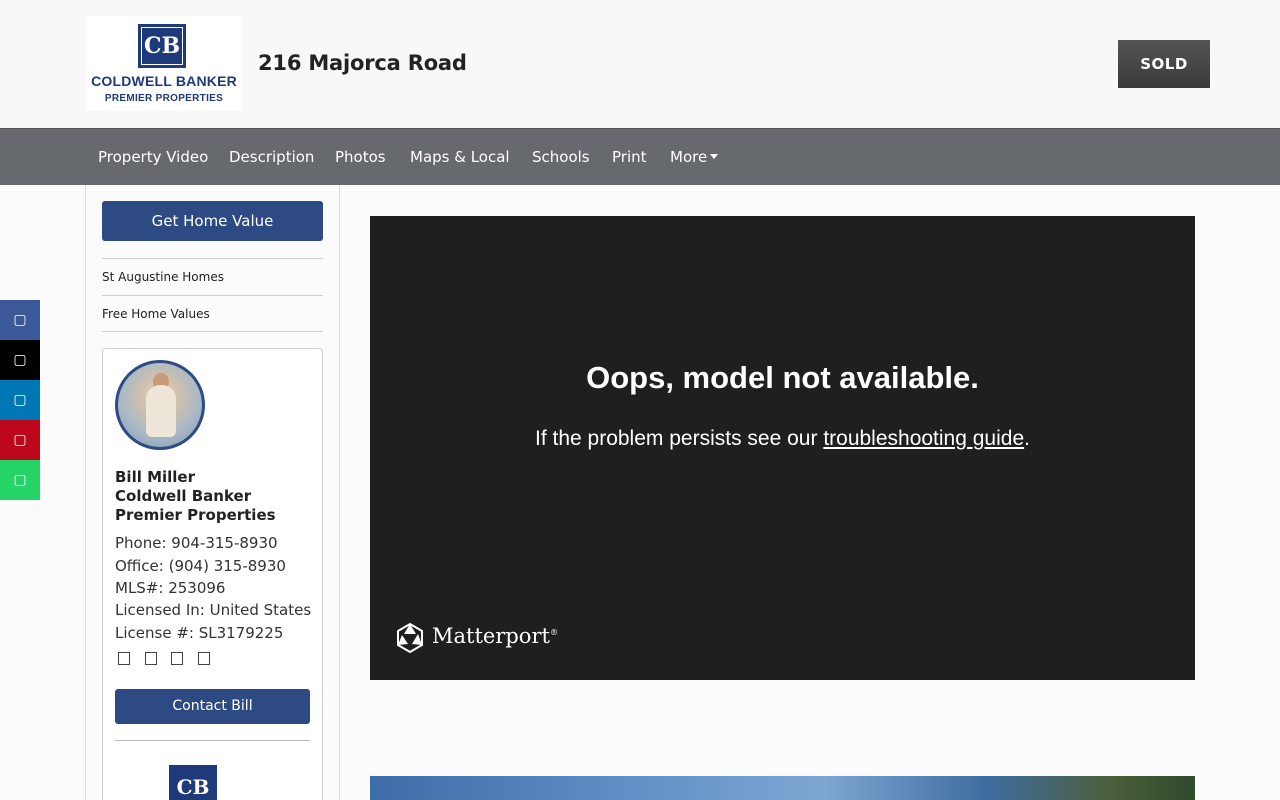 This screenshot has width=1280, height=800. Describe the element at coordinates (164, 98) in the screenshot. I see `logo-brand-subtitle: PREMIER PROPERTIES` at that location.